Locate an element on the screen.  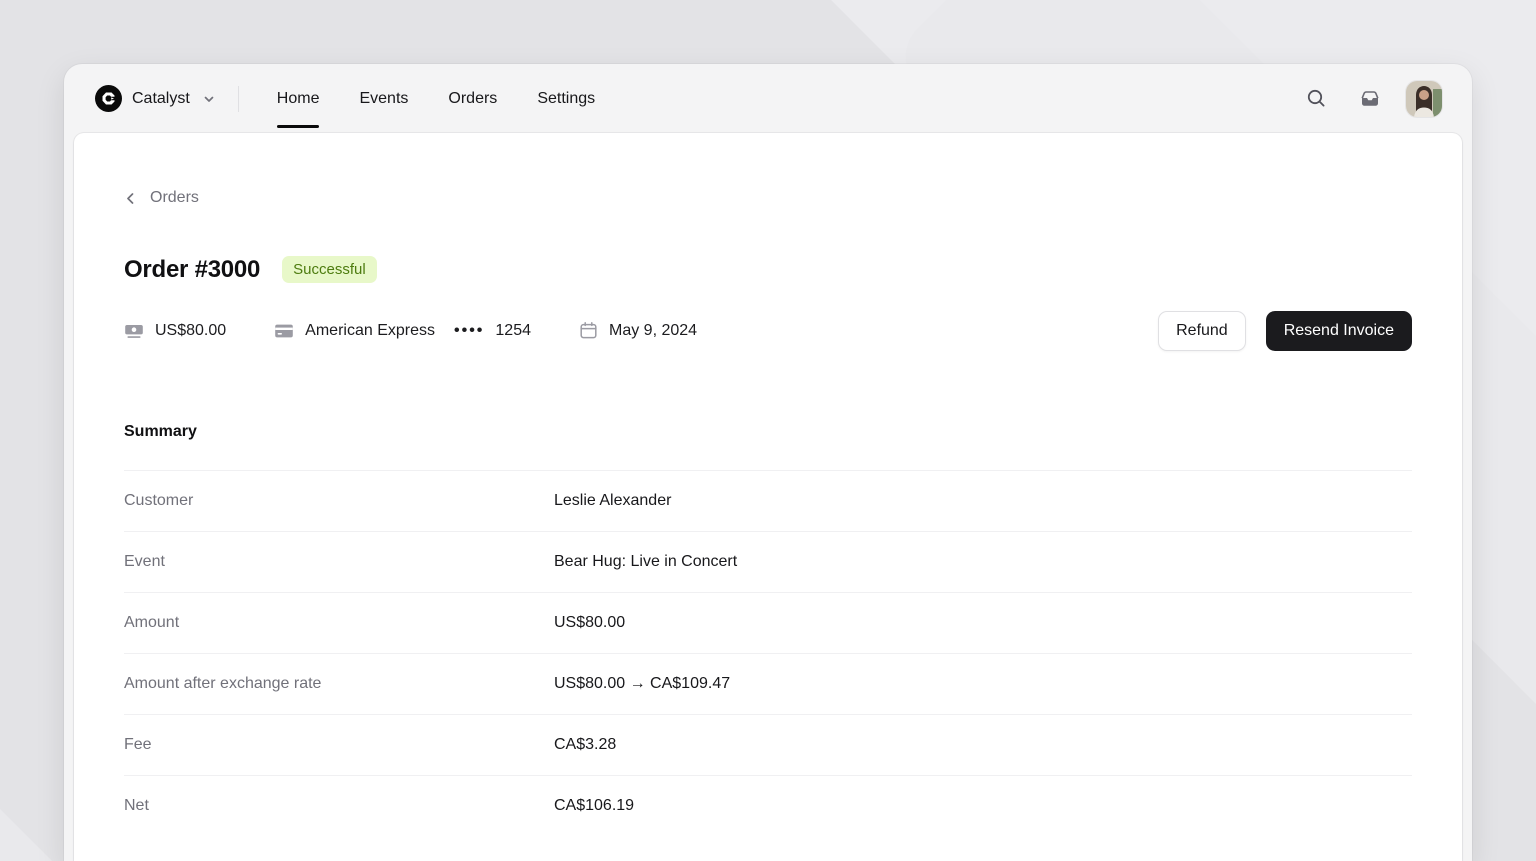
calendar-icon is located at coordinates (588, 330).